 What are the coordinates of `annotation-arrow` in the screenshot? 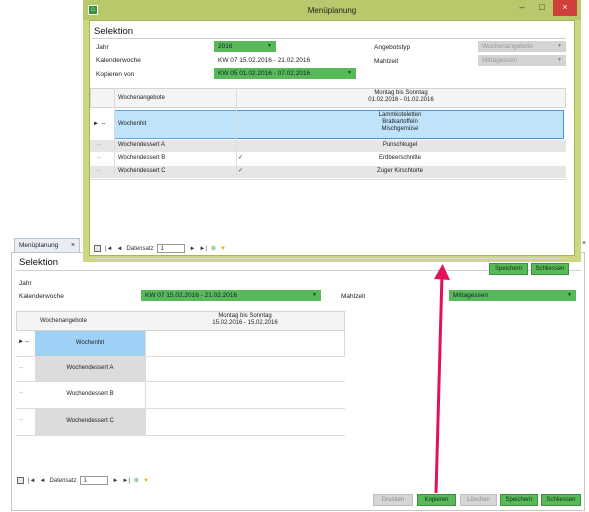 It's located at (442, 379).